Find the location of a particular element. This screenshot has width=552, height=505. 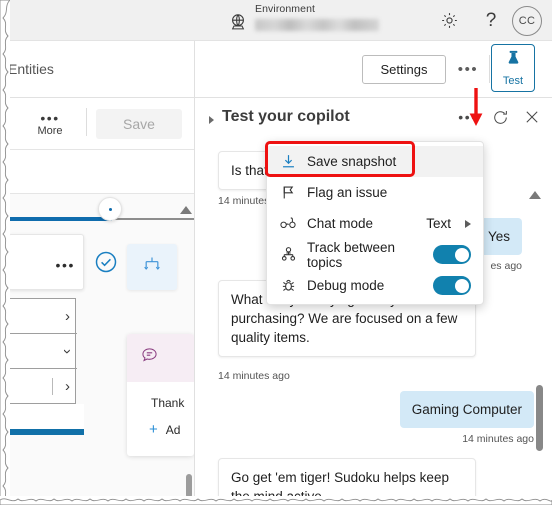

menu-item-save-snapshot: Save snapshot is located at coordinates (375, 161).